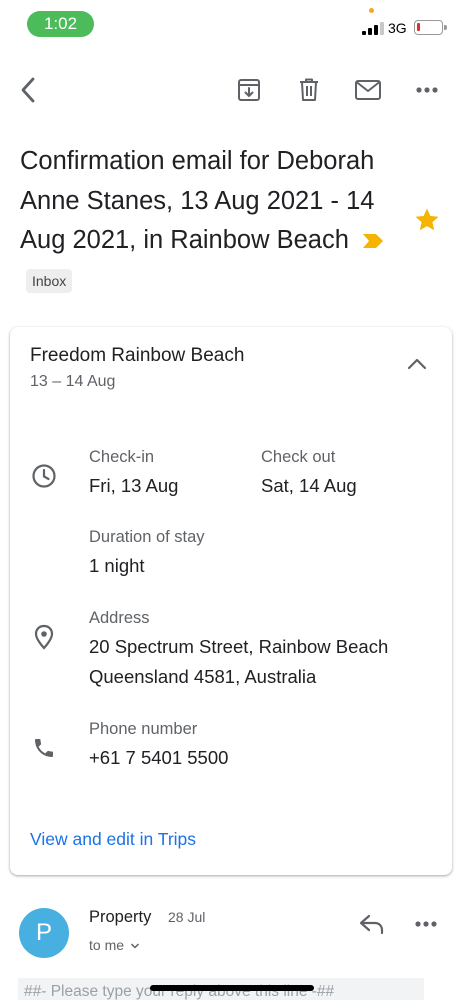 This screenshot has height=1000, width=462. What do you see at coordinates (427, 220) in the screenshot?
I see `star-icon` at bounding box center [427, 220].